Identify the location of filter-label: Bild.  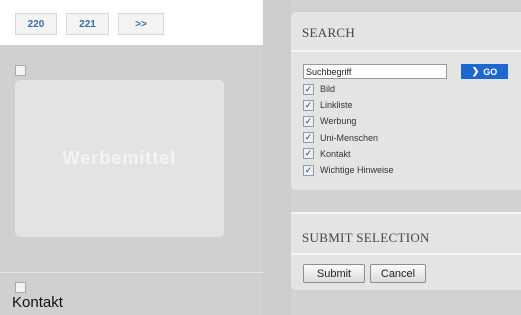
(328, 89).